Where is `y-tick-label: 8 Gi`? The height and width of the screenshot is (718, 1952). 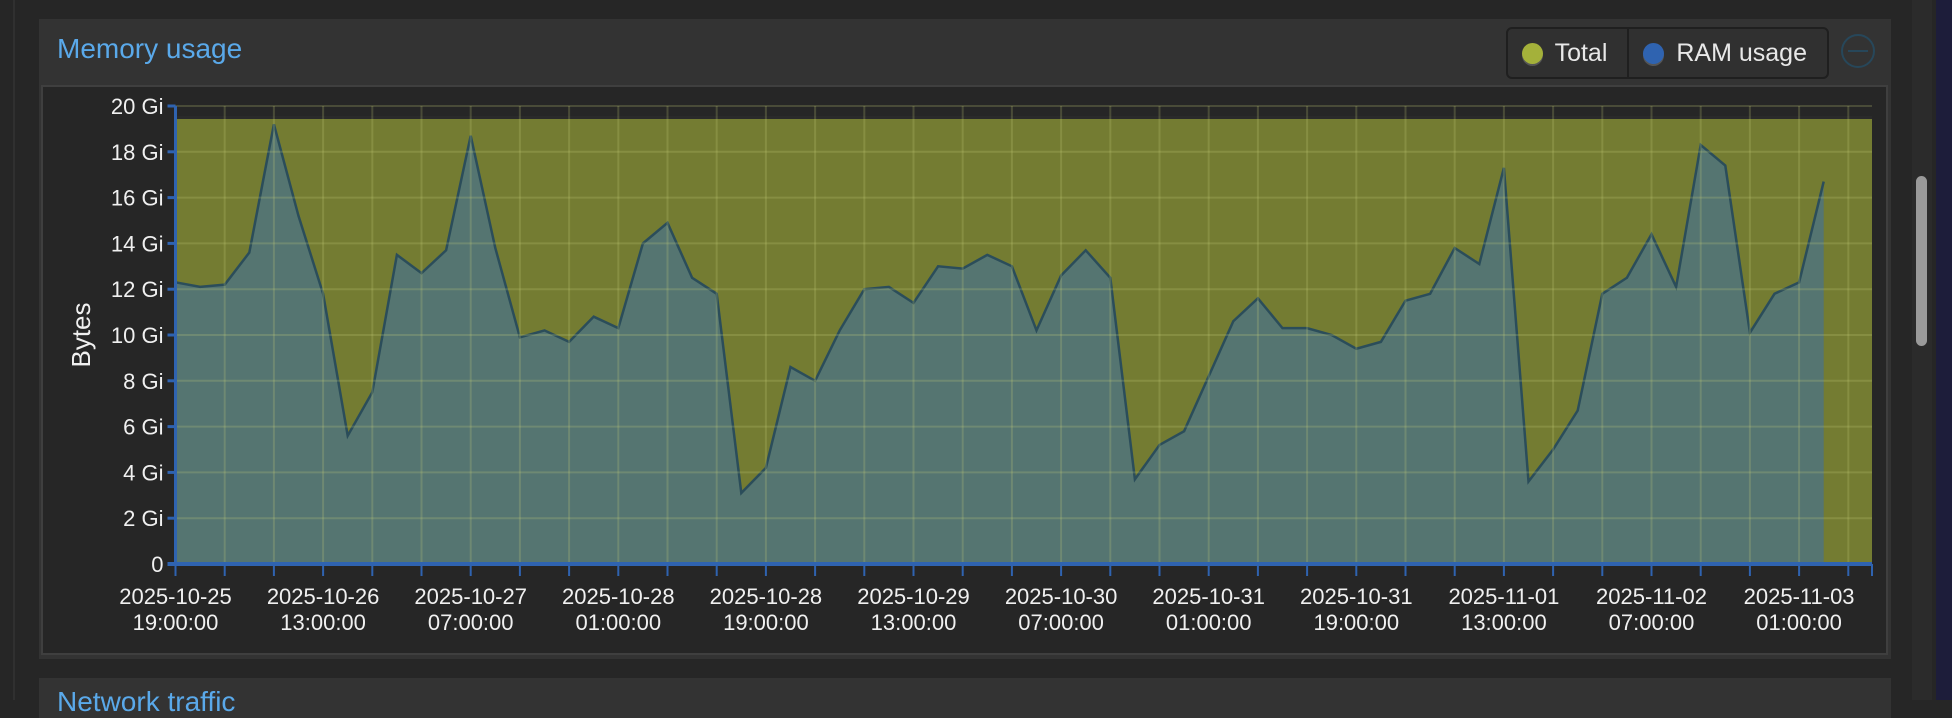
y-tick-label: 8 Gi is located at coordinates (143, 381).